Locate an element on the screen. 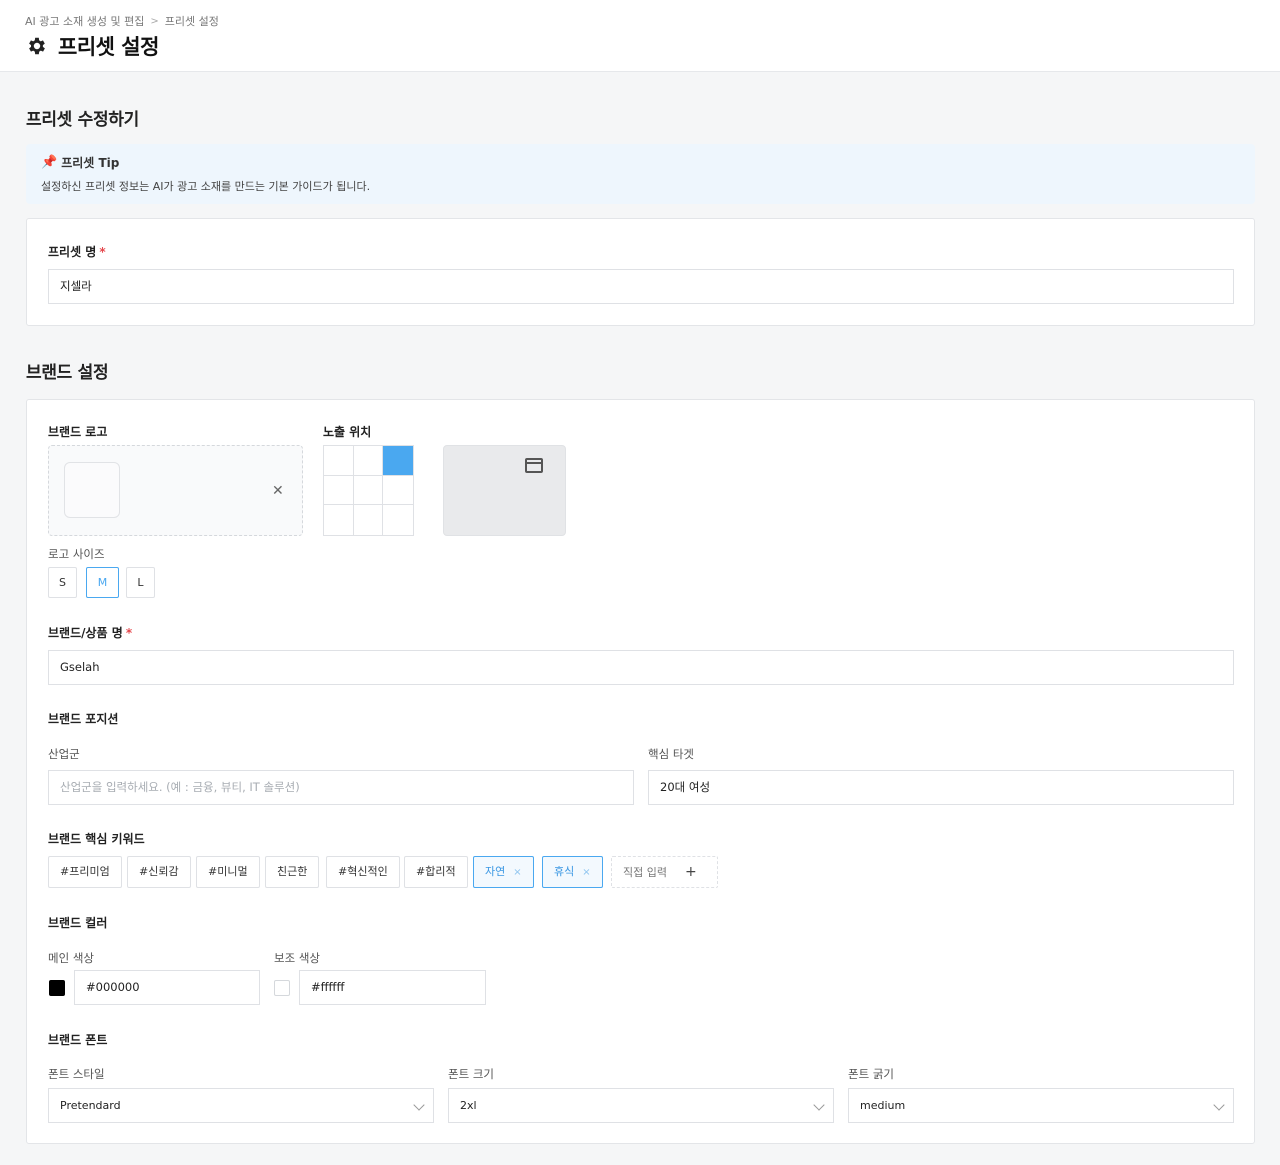 The image size is (1280, 1165). logo-thumbnail is located at coordinates (92, 490).